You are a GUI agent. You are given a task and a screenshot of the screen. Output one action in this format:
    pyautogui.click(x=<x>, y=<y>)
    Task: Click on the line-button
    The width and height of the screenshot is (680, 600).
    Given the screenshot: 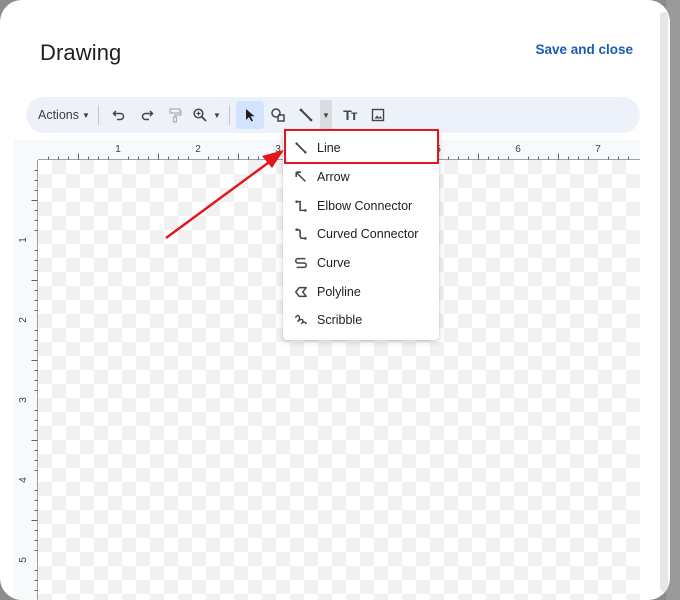 What is the action you would take?
    pyautogui.click(x=306, y=115)
    